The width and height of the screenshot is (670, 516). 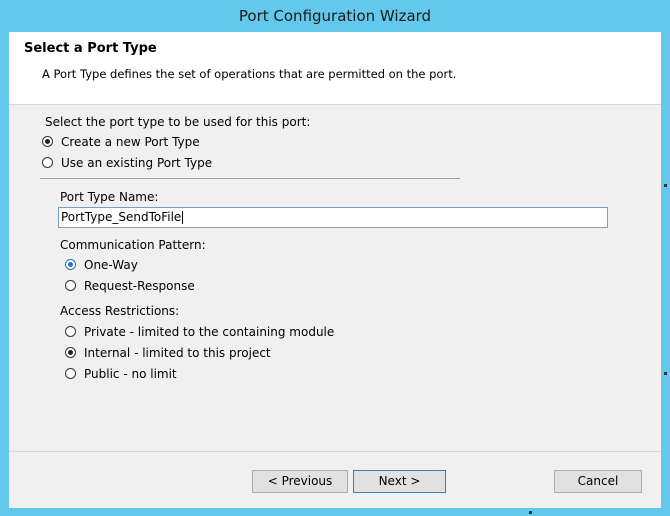 What do you see at coordinates (130, 142) in the screenshot?
I see `radio-create-new-label: Create a new Port Type` at bounding box center [130, 142].